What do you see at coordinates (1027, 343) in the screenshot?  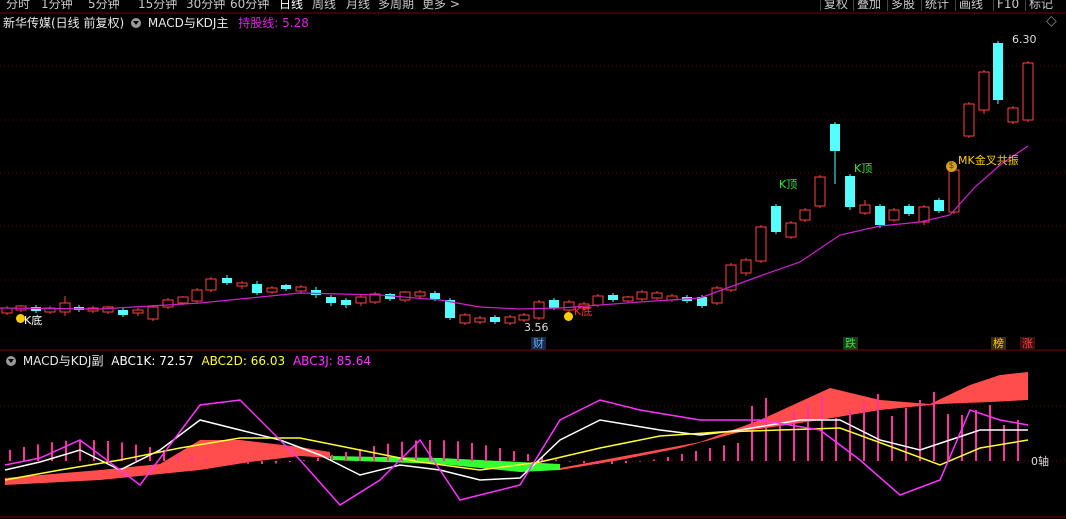 I see `rise-marker: 涨` at bounding box center [1027, 343].